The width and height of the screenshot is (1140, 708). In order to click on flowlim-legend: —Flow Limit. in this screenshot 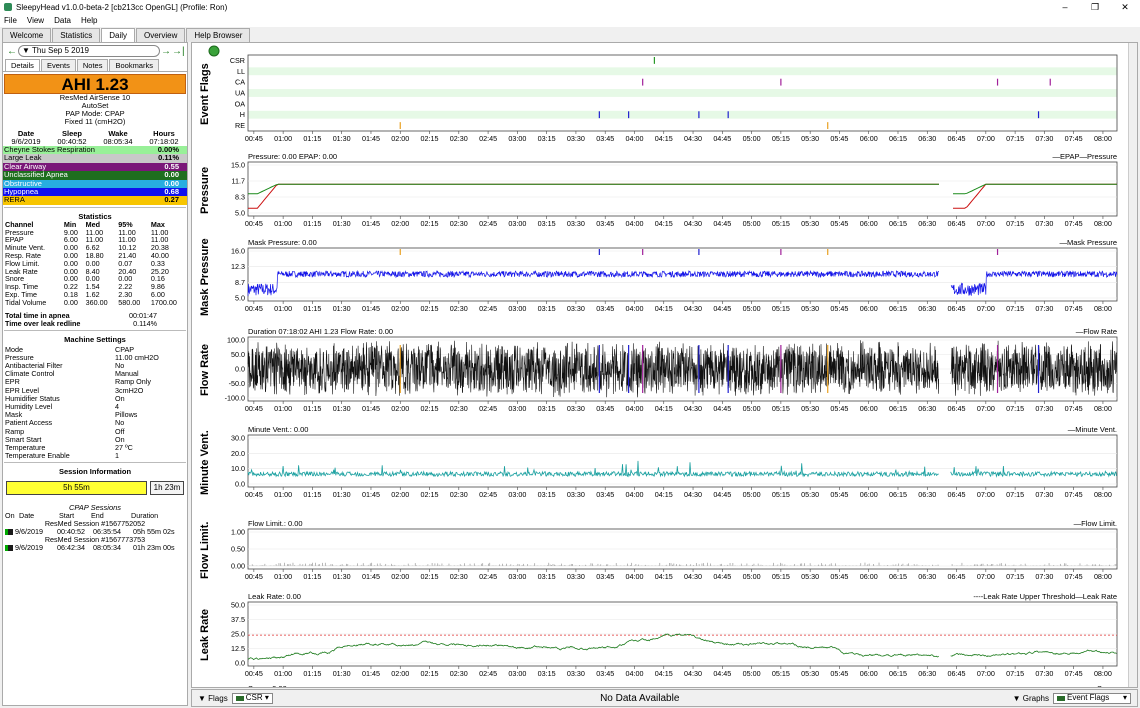, I will do `click(1095, 523)`.